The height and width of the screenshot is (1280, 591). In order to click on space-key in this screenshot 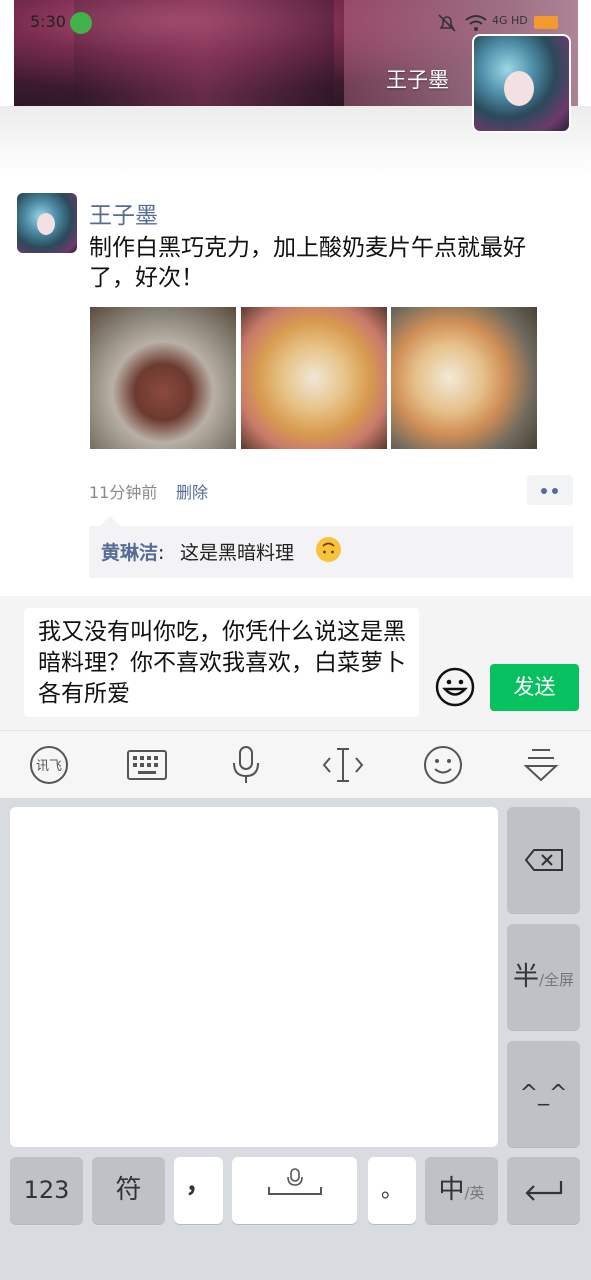, I will do `click(294, 1190)`.